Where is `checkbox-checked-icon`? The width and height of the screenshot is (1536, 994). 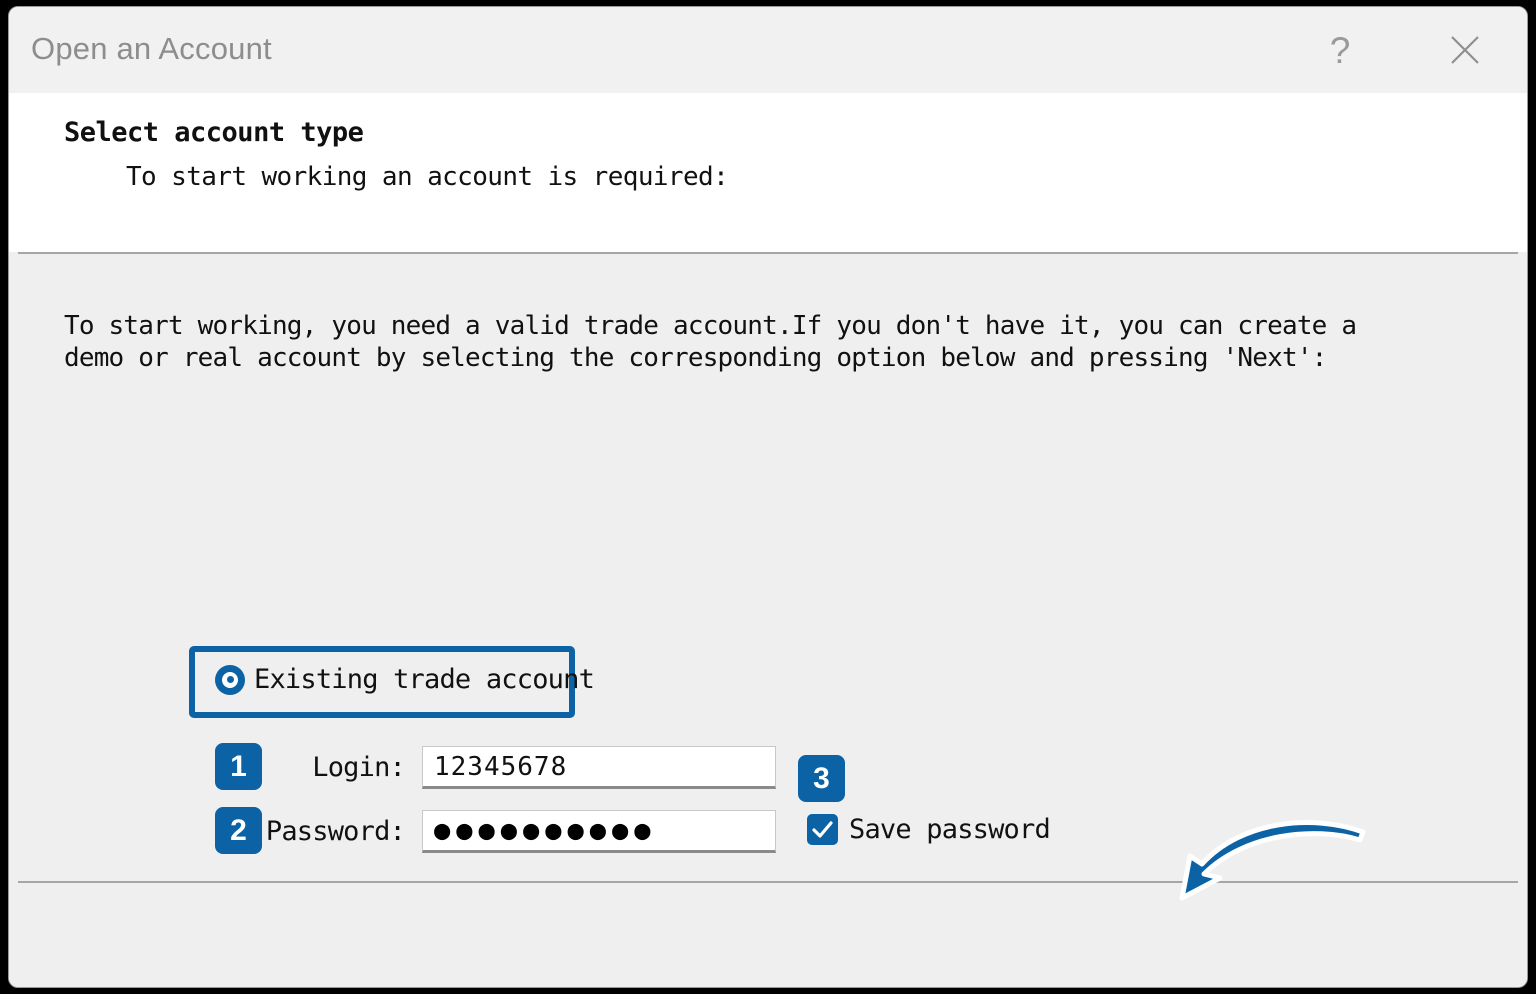 checkbox-checked-icon is located at coordinates (822, 829).